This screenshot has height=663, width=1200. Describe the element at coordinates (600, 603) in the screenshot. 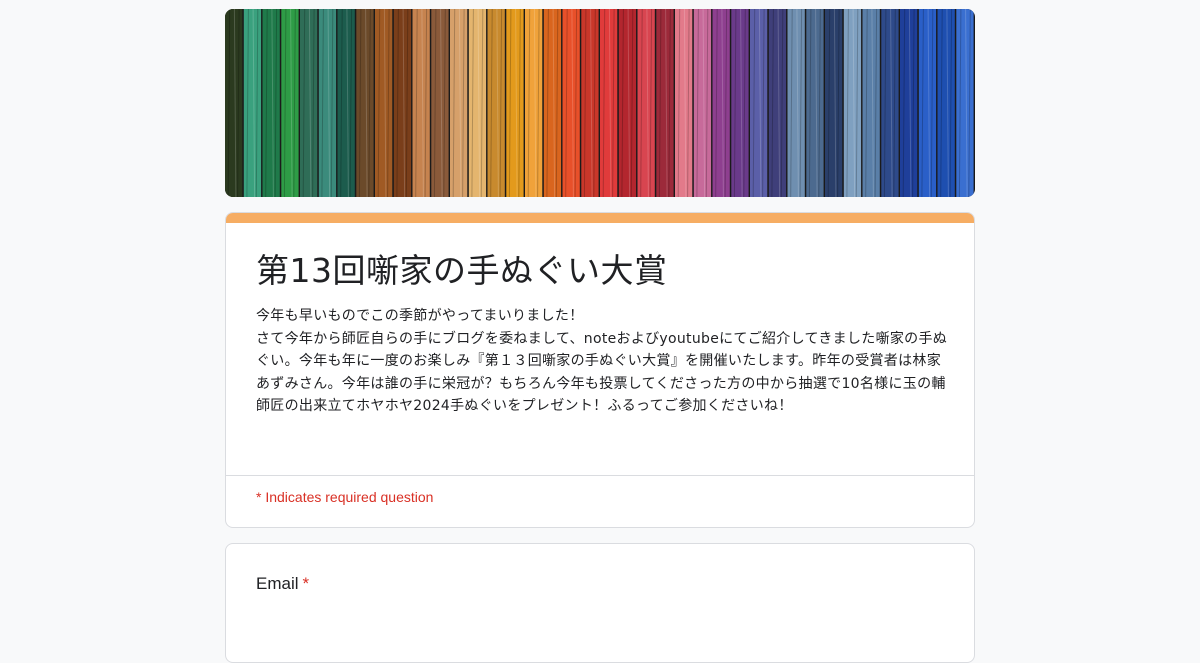

I see `question-card-email: Email *` at that location.